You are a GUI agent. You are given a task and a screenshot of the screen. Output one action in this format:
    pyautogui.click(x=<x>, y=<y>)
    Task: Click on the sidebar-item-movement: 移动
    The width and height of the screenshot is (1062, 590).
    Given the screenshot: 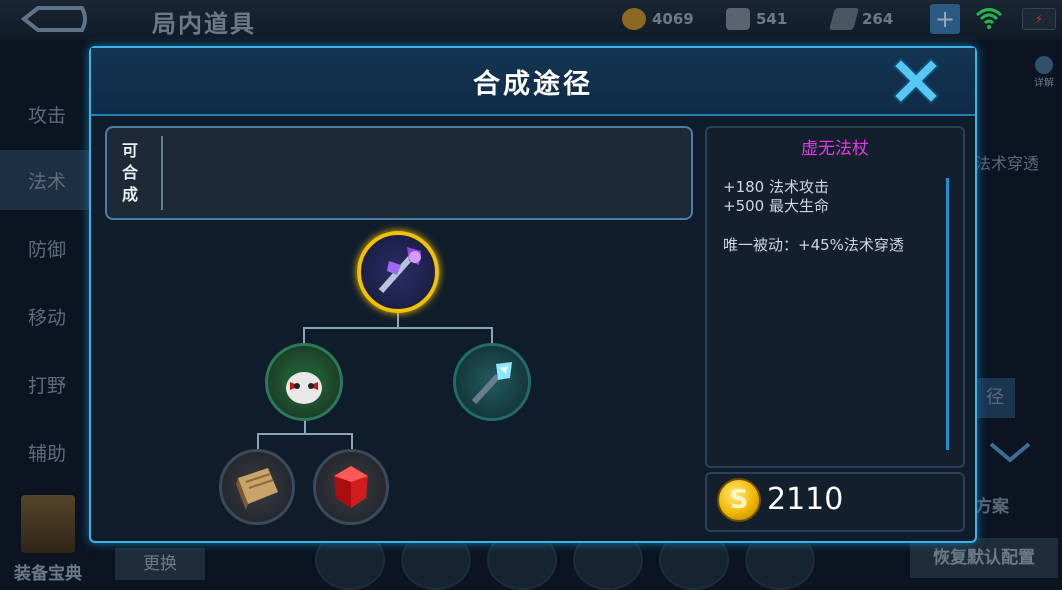 What is the action you would take?
    pyautogui.click(x=48, y=316)
    